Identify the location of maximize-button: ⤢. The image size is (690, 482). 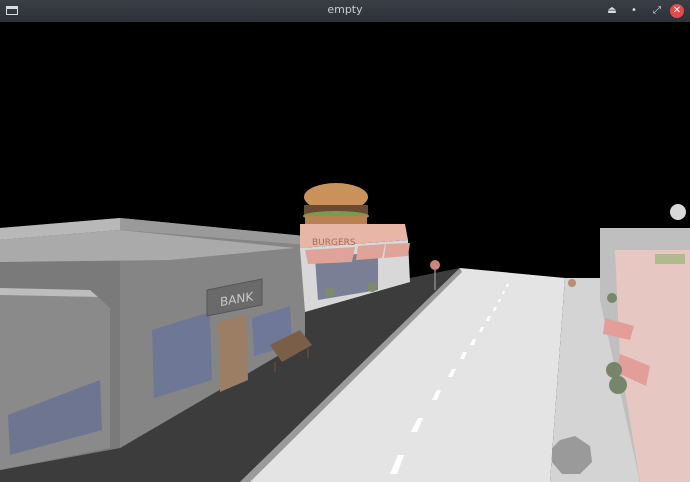
(657, 11).